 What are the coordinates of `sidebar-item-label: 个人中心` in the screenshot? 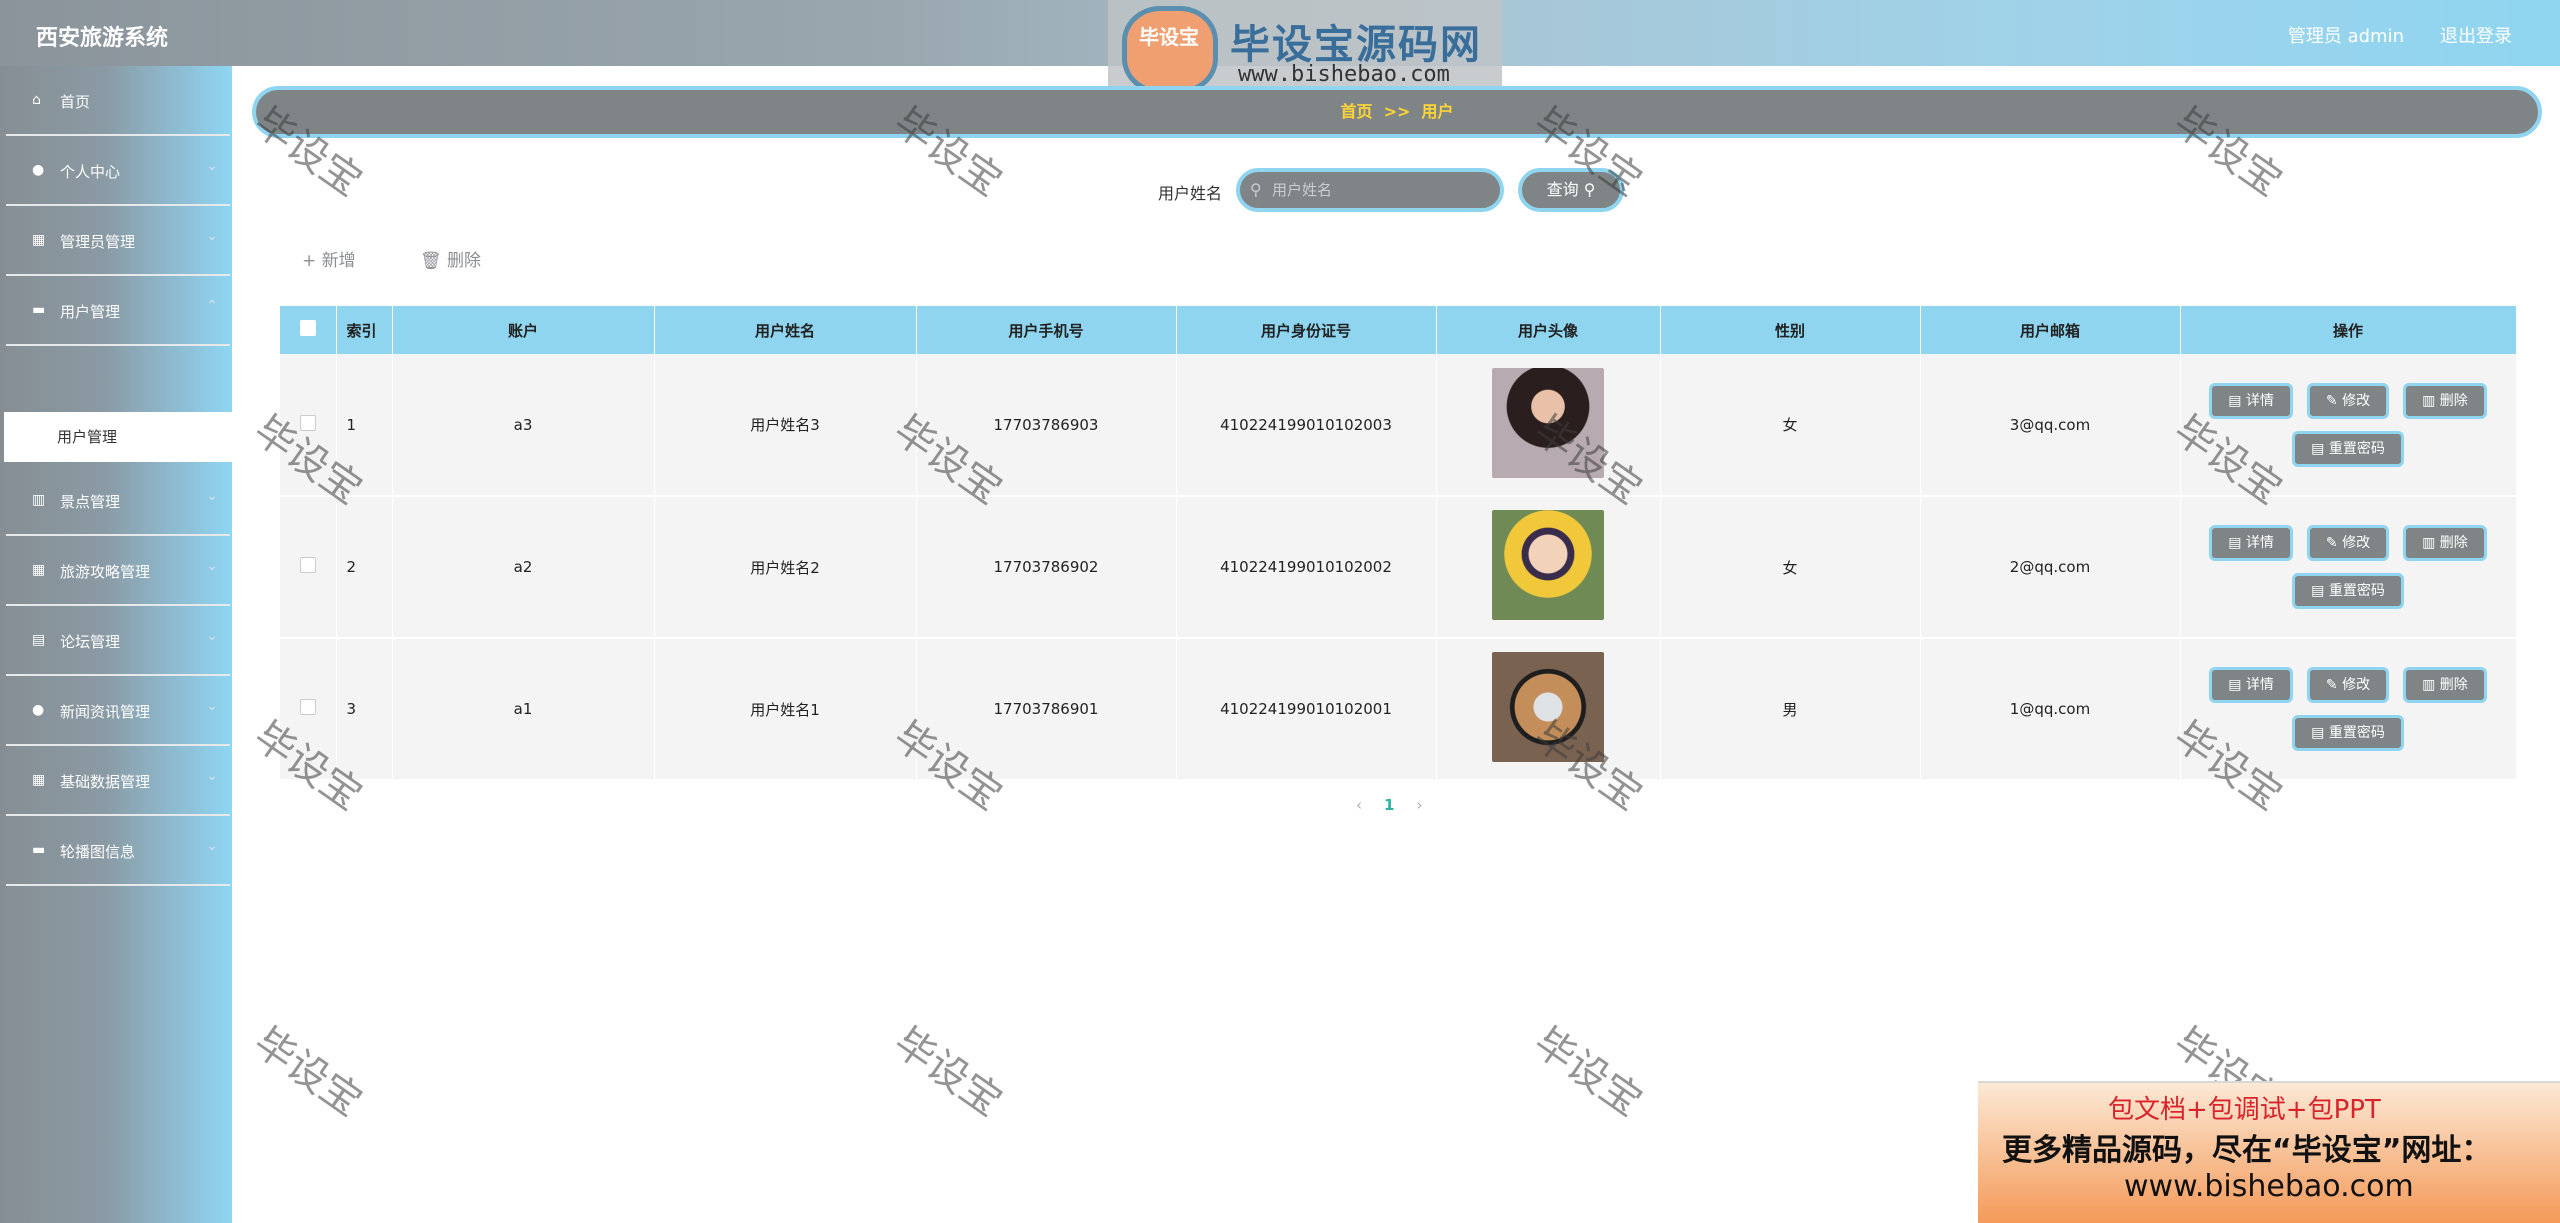 It's located at (90, 172).